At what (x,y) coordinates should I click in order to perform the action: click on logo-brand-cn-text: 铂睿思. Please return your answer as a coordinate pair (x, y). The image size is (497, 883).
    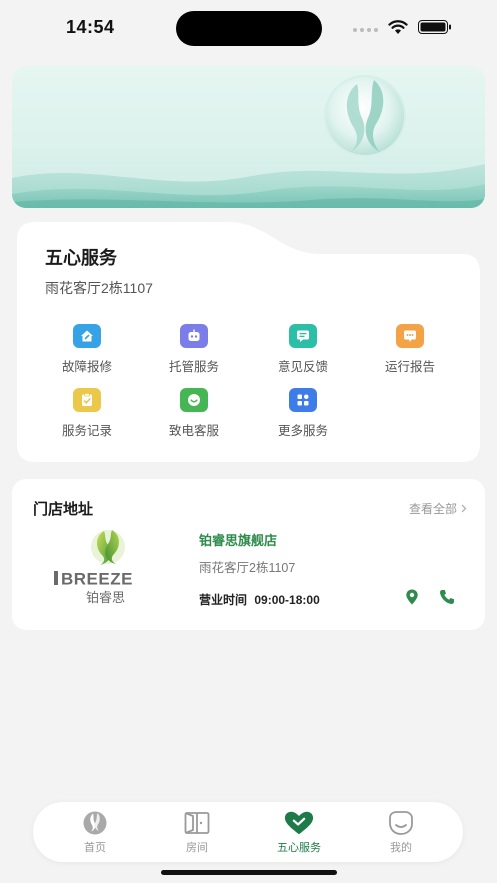
    Looking at the image, I should click on (105, 598).